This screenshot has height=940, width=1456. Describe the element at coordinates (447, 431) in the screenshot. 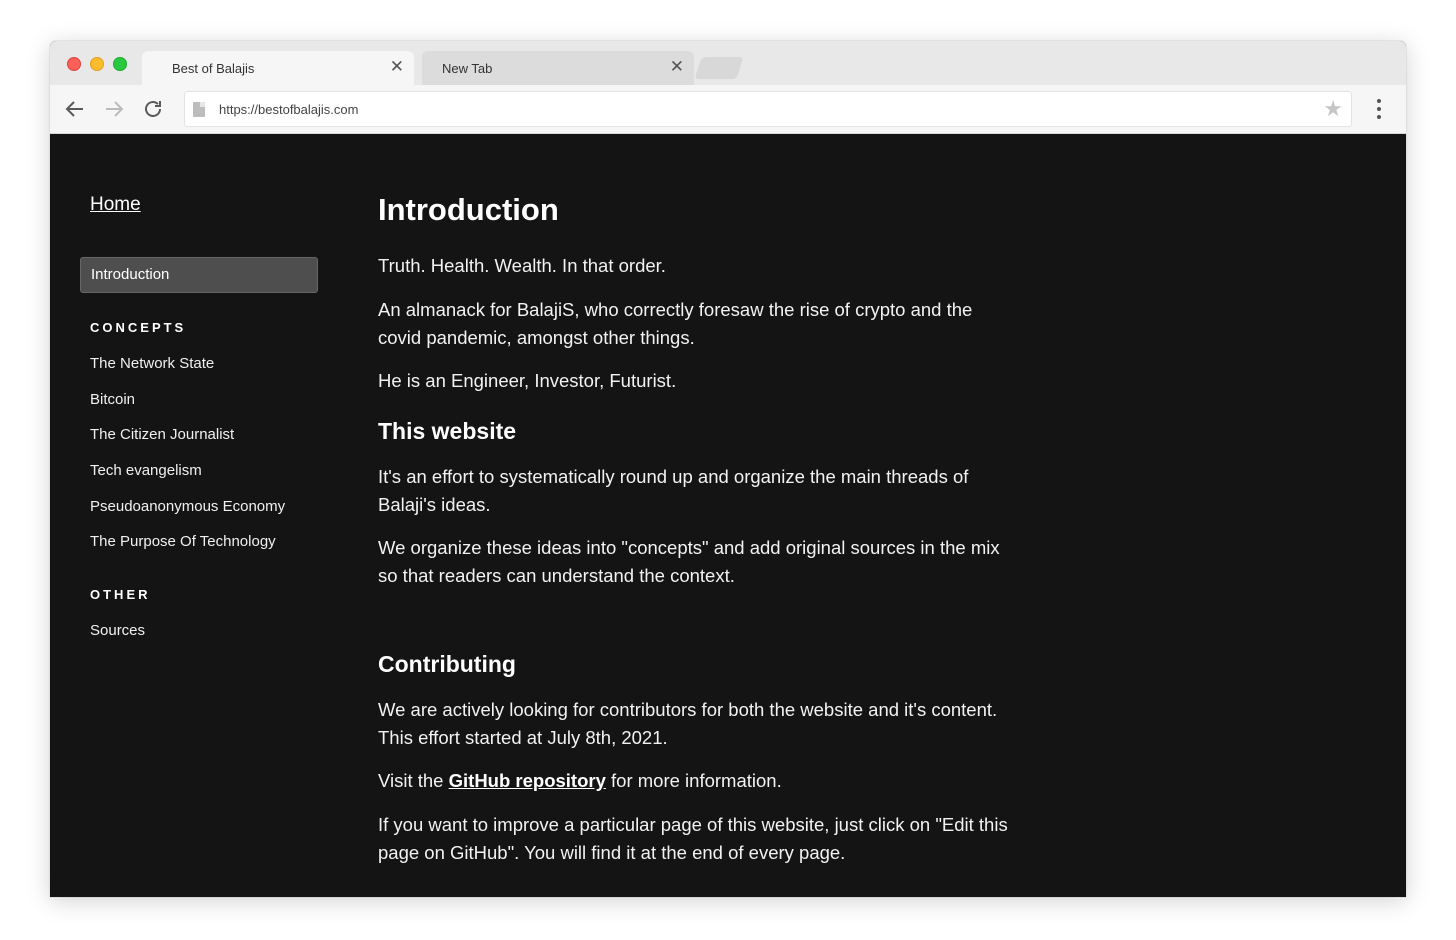

I see `section-heading-this-website: This website` at that location.